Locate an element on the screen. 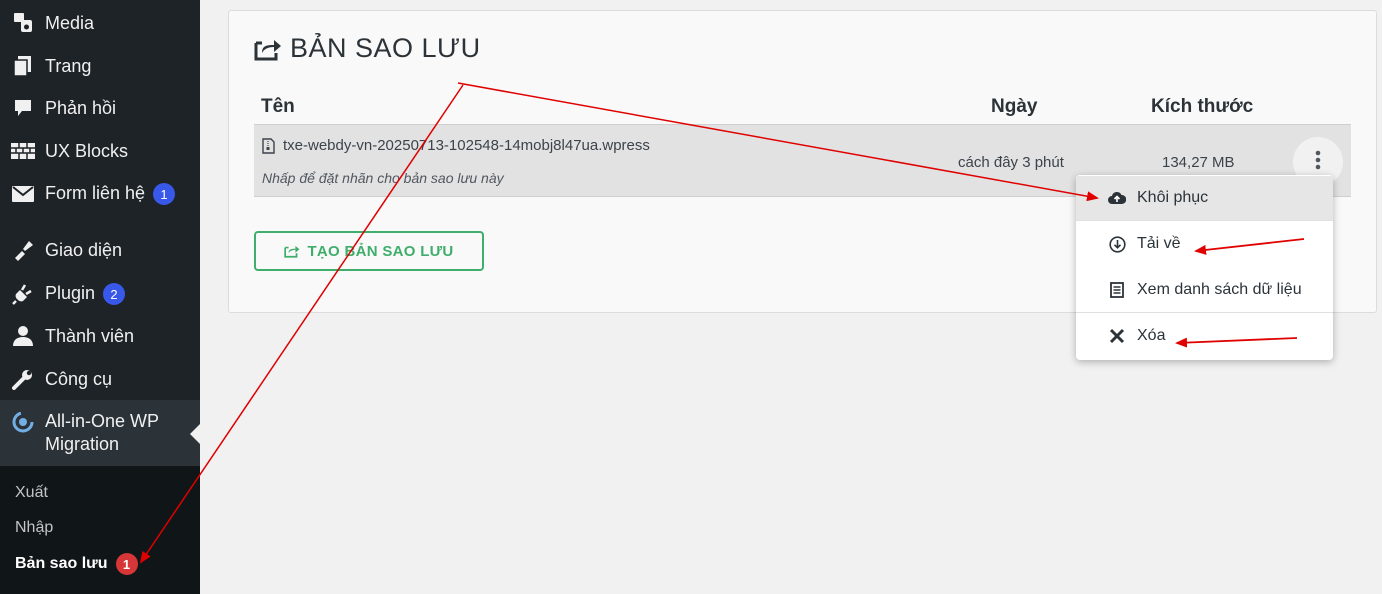 The height and width of the screenshot is (594, 1382). list-icon is located at coordinates (1117, 290).